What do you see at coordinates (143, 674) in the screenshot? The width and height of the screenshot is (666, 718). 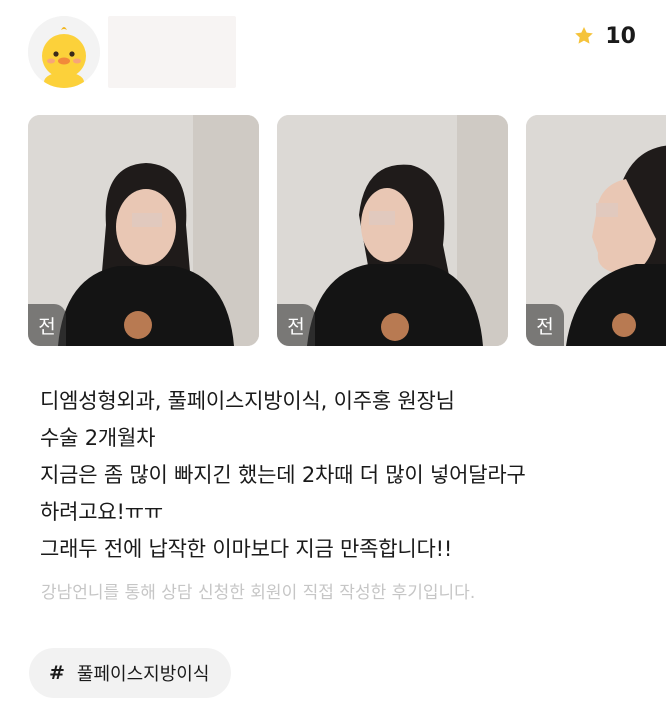 I see `hashtag-label: 풀페이스지방이식` at bounding box center [143, 674].